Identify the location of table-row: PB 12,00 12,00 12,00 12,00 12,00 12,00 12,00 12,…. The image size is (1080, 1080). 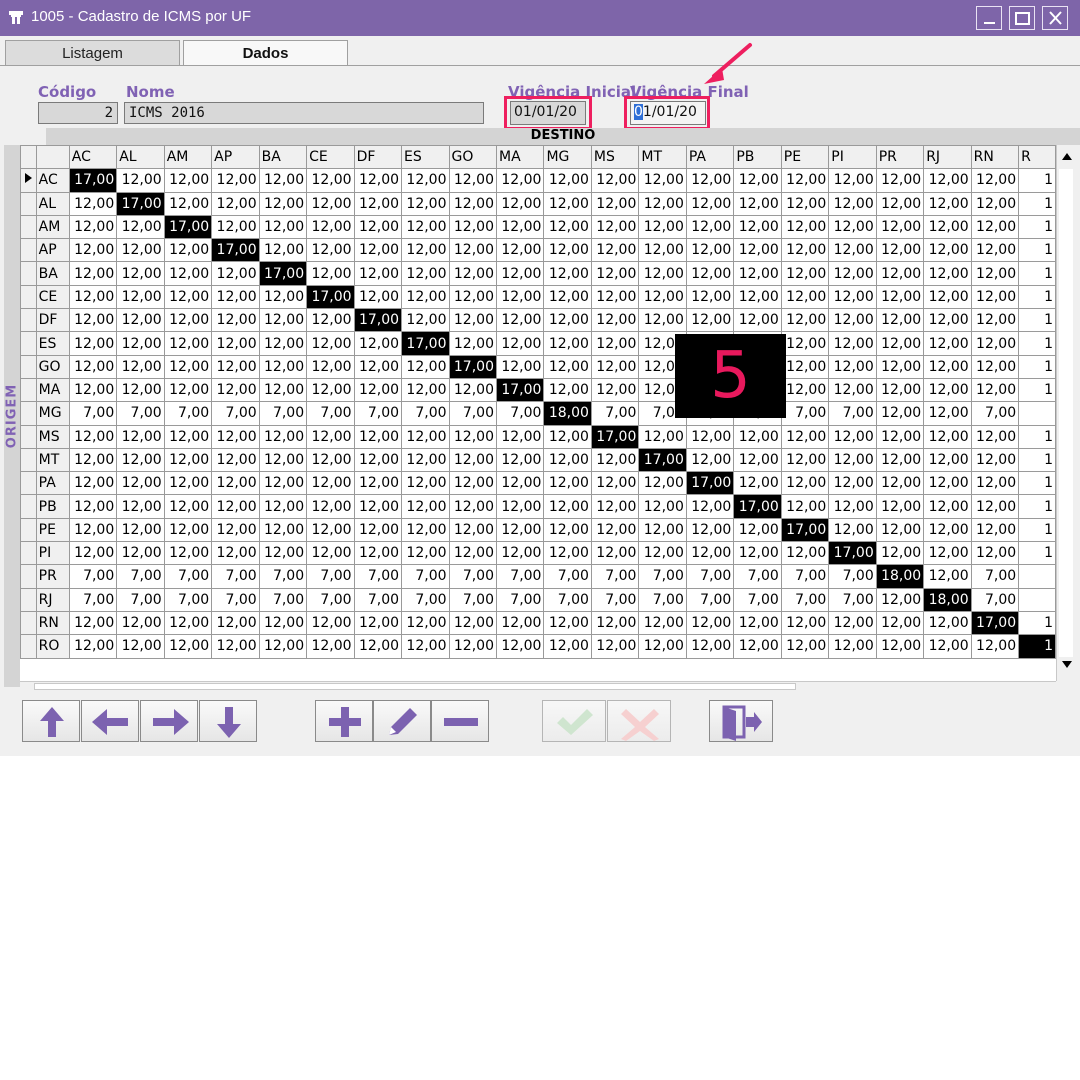
(538, 506).